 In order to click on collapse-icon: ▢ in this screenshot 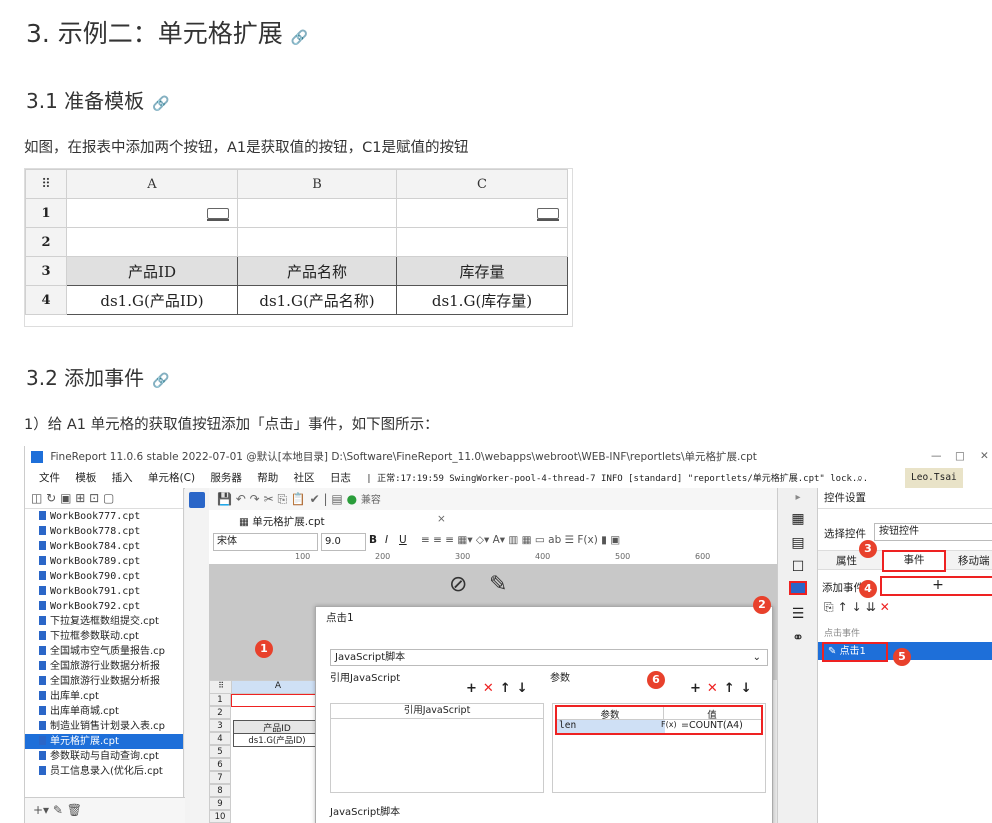, I will do `click(108, 498)`.